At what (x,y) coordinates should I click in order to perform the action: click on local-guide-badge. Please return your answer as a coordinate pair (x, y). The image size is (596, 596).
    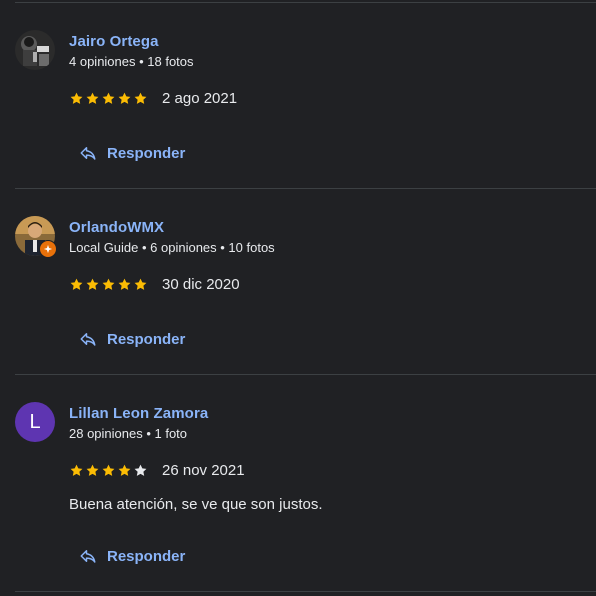
    Looking at the image, I should click on (48, 249).